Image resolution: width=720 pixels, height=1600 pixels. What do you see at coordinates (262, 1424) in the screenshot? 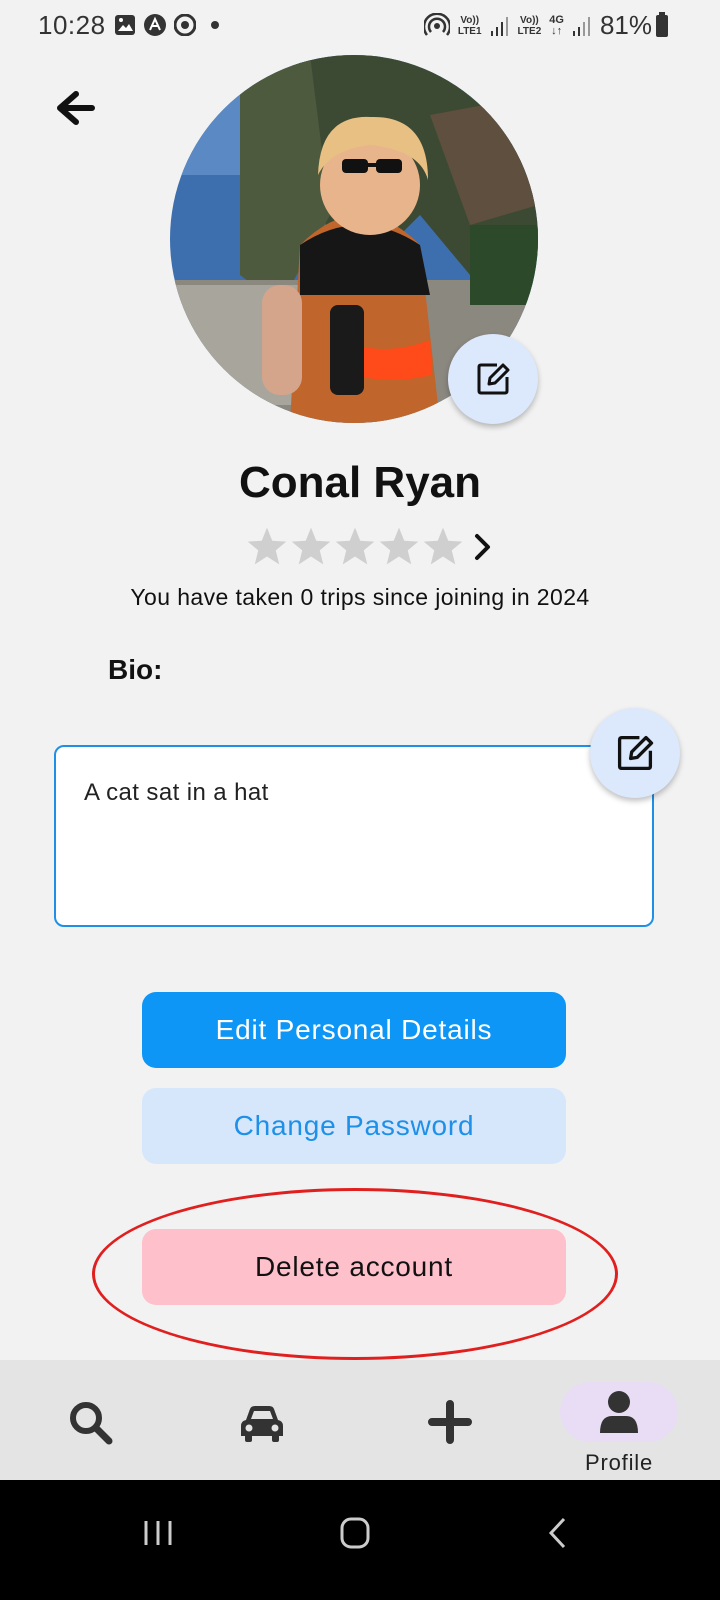
I see `car-icon` at bounding box center [262, 1424].